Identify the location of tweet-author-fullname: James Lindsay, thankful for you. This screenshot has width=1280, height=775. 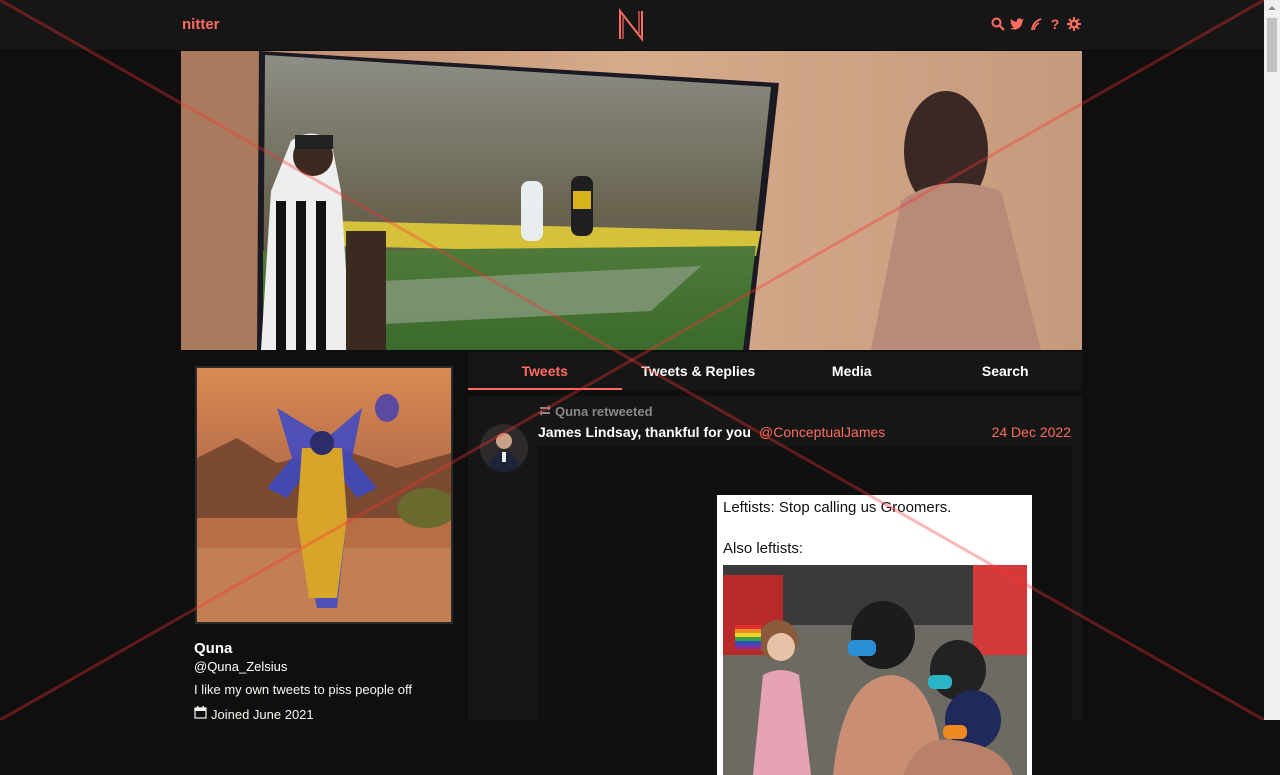
(644, 432).